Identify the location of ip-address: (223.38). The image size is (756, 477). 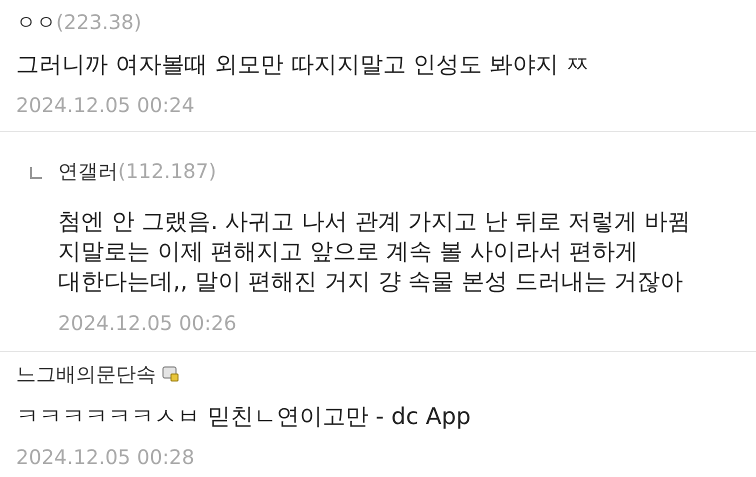
(99, 22).